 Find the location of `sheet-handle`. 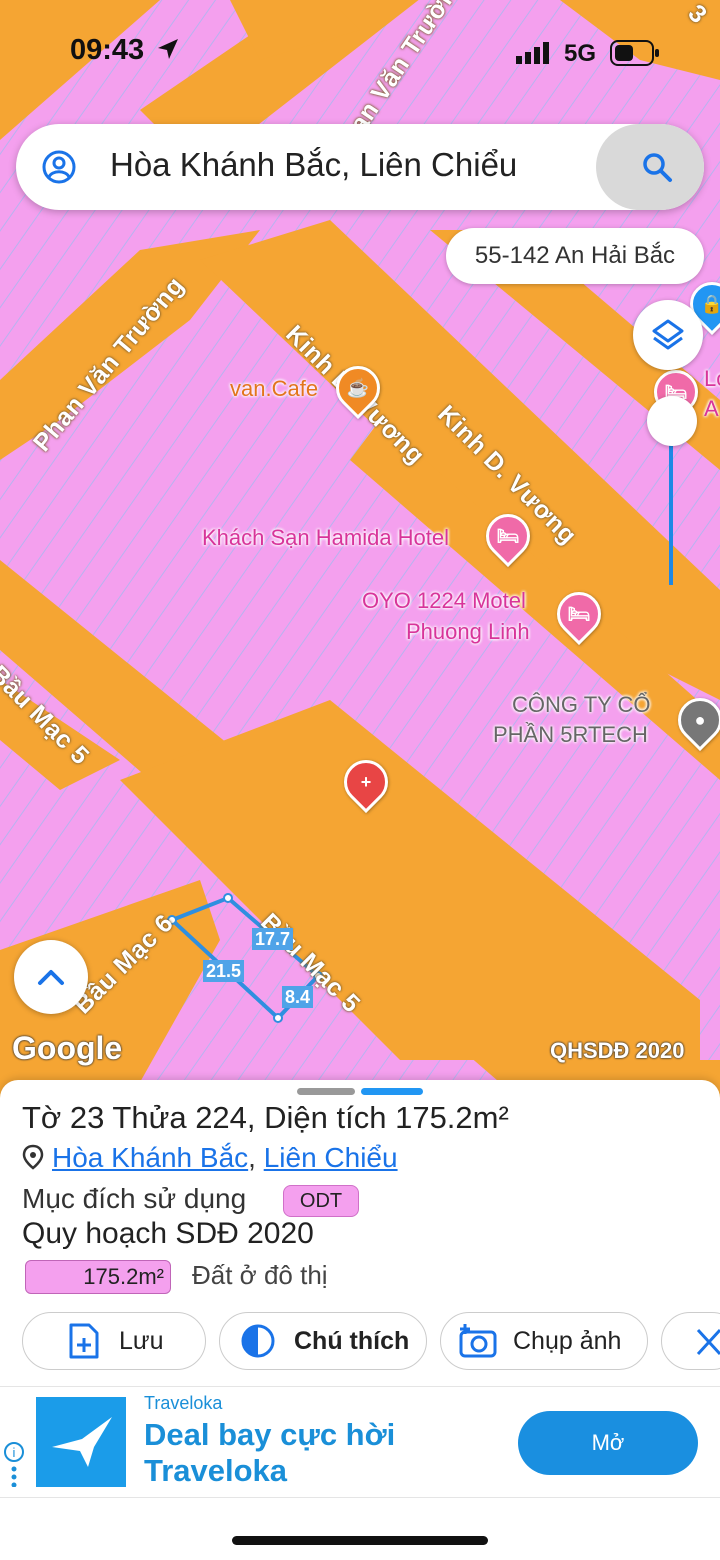

sheet-handle is located at coordinates (326, 1091).